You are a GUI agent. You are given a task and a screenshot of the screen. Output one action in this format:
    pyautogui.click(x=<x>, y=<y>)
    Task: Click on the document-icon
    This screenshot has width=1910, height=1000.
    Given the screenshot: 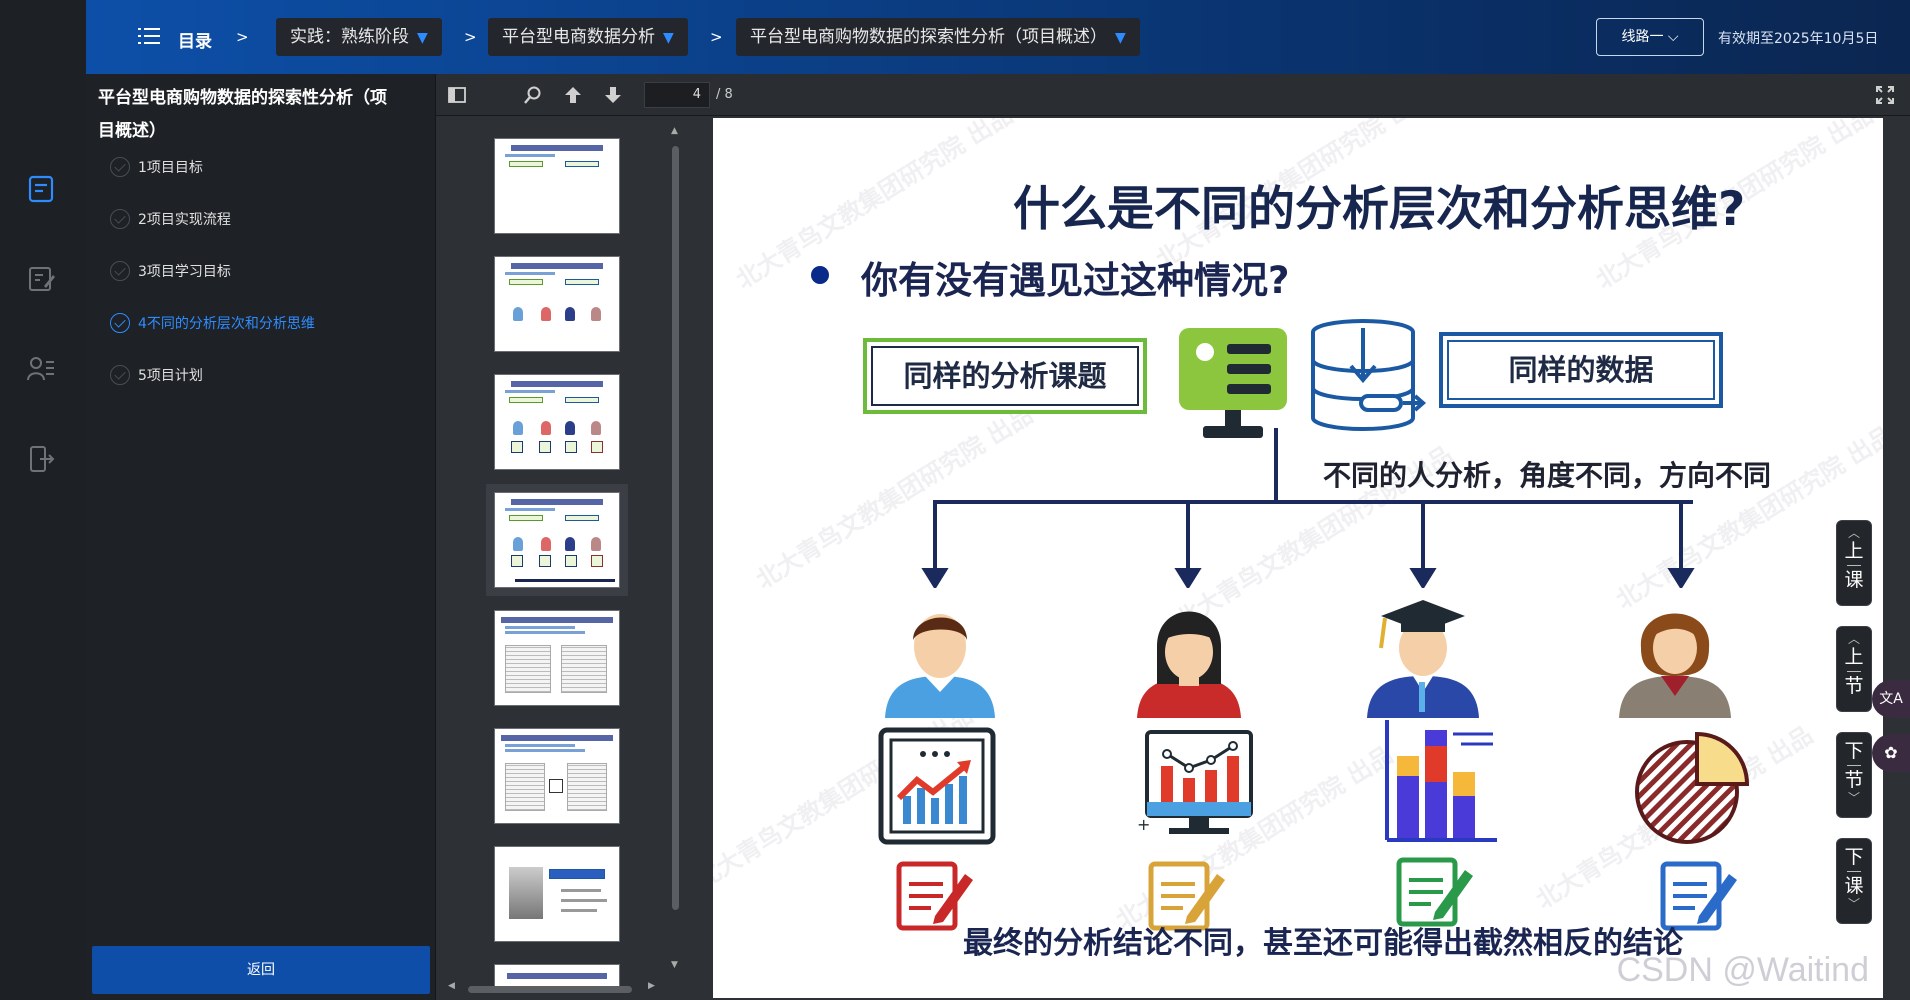 What is the action you would take?
    pyautogui.click(x=41, y=189)
    